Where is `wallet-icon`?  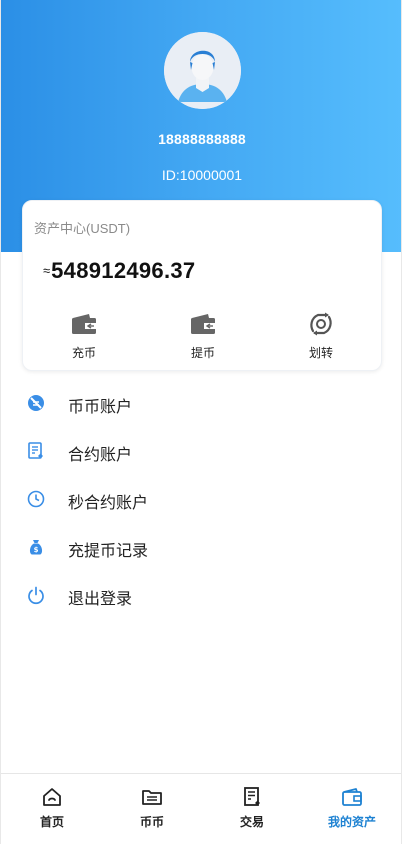 wallet-icon is located at coordinates (352, 797).